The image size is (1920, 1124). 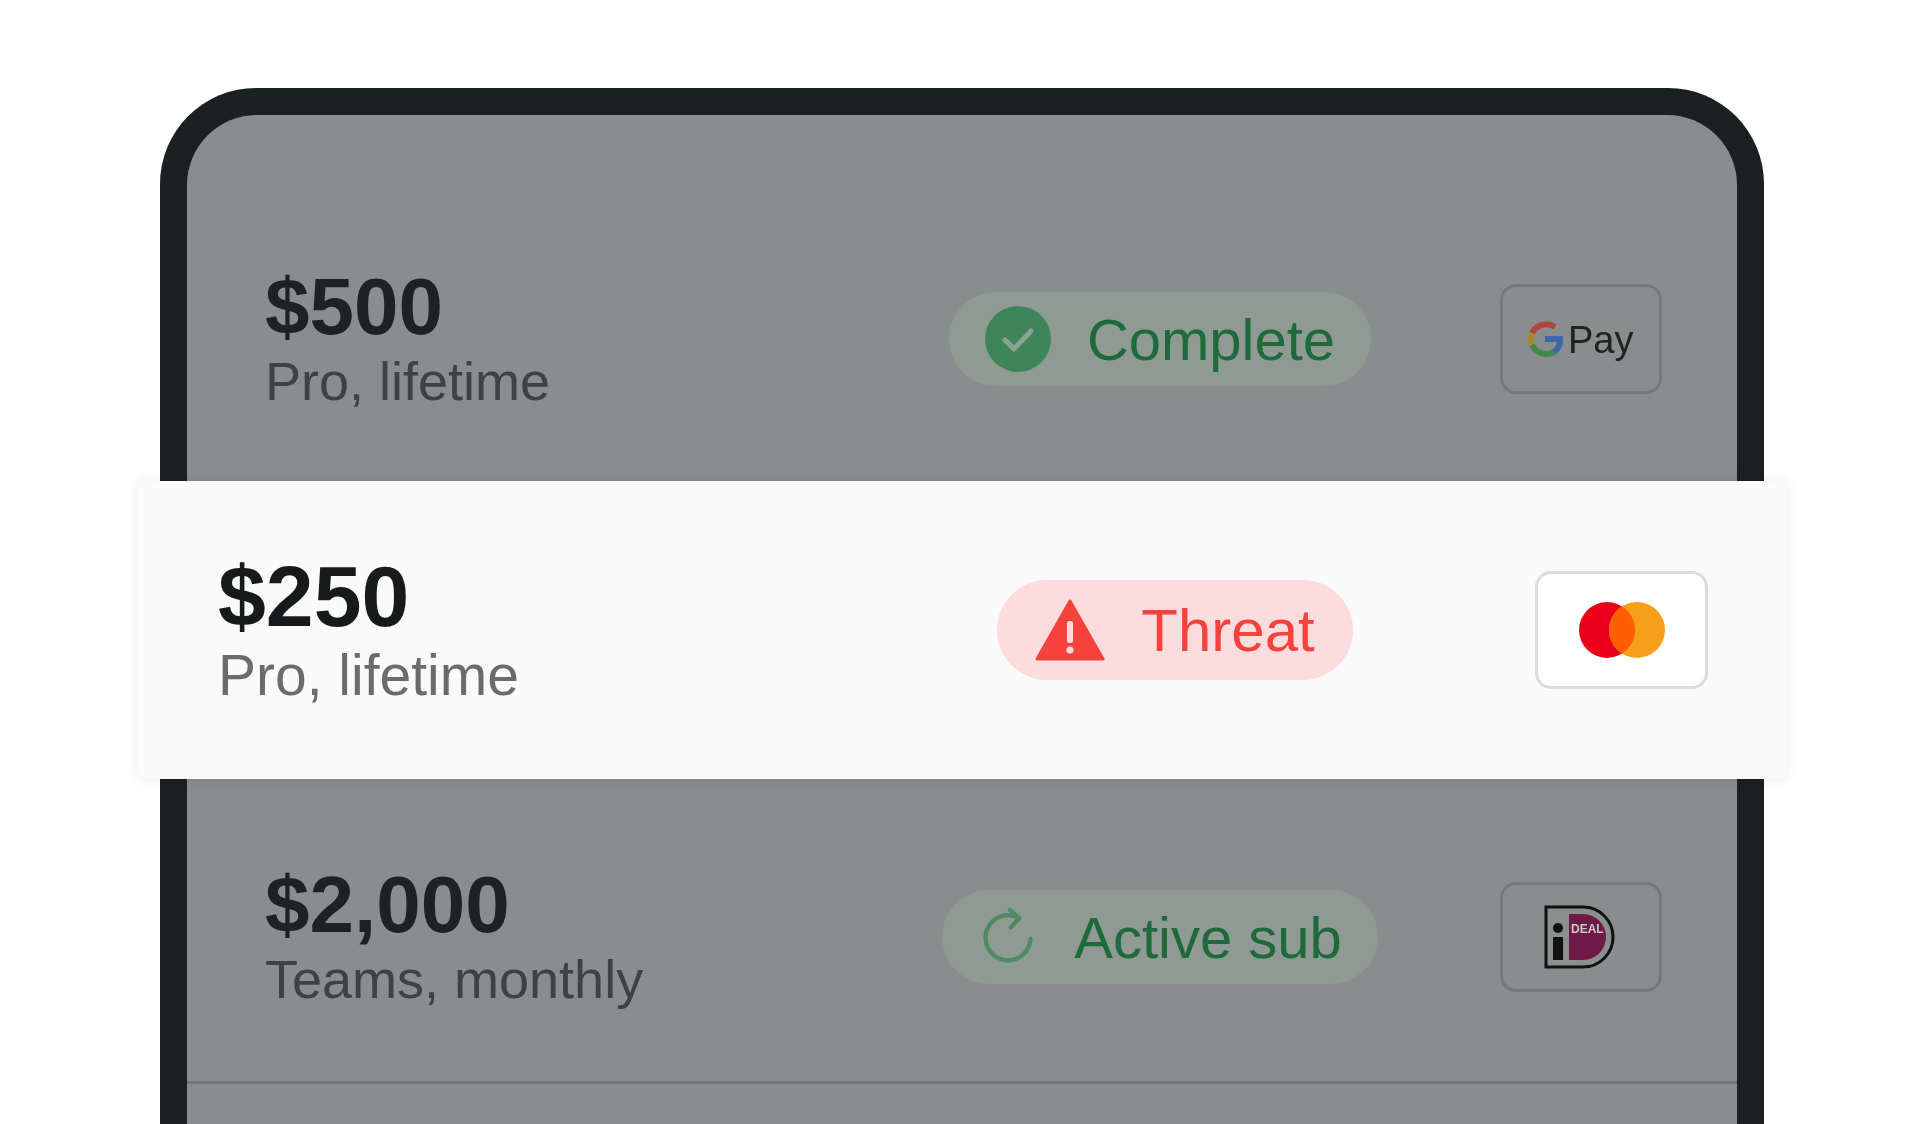 What do you see at coordinates (1160, 937) in the screenshot?
I see `status-badge: Active sub` at bounding box center [1160, 937].